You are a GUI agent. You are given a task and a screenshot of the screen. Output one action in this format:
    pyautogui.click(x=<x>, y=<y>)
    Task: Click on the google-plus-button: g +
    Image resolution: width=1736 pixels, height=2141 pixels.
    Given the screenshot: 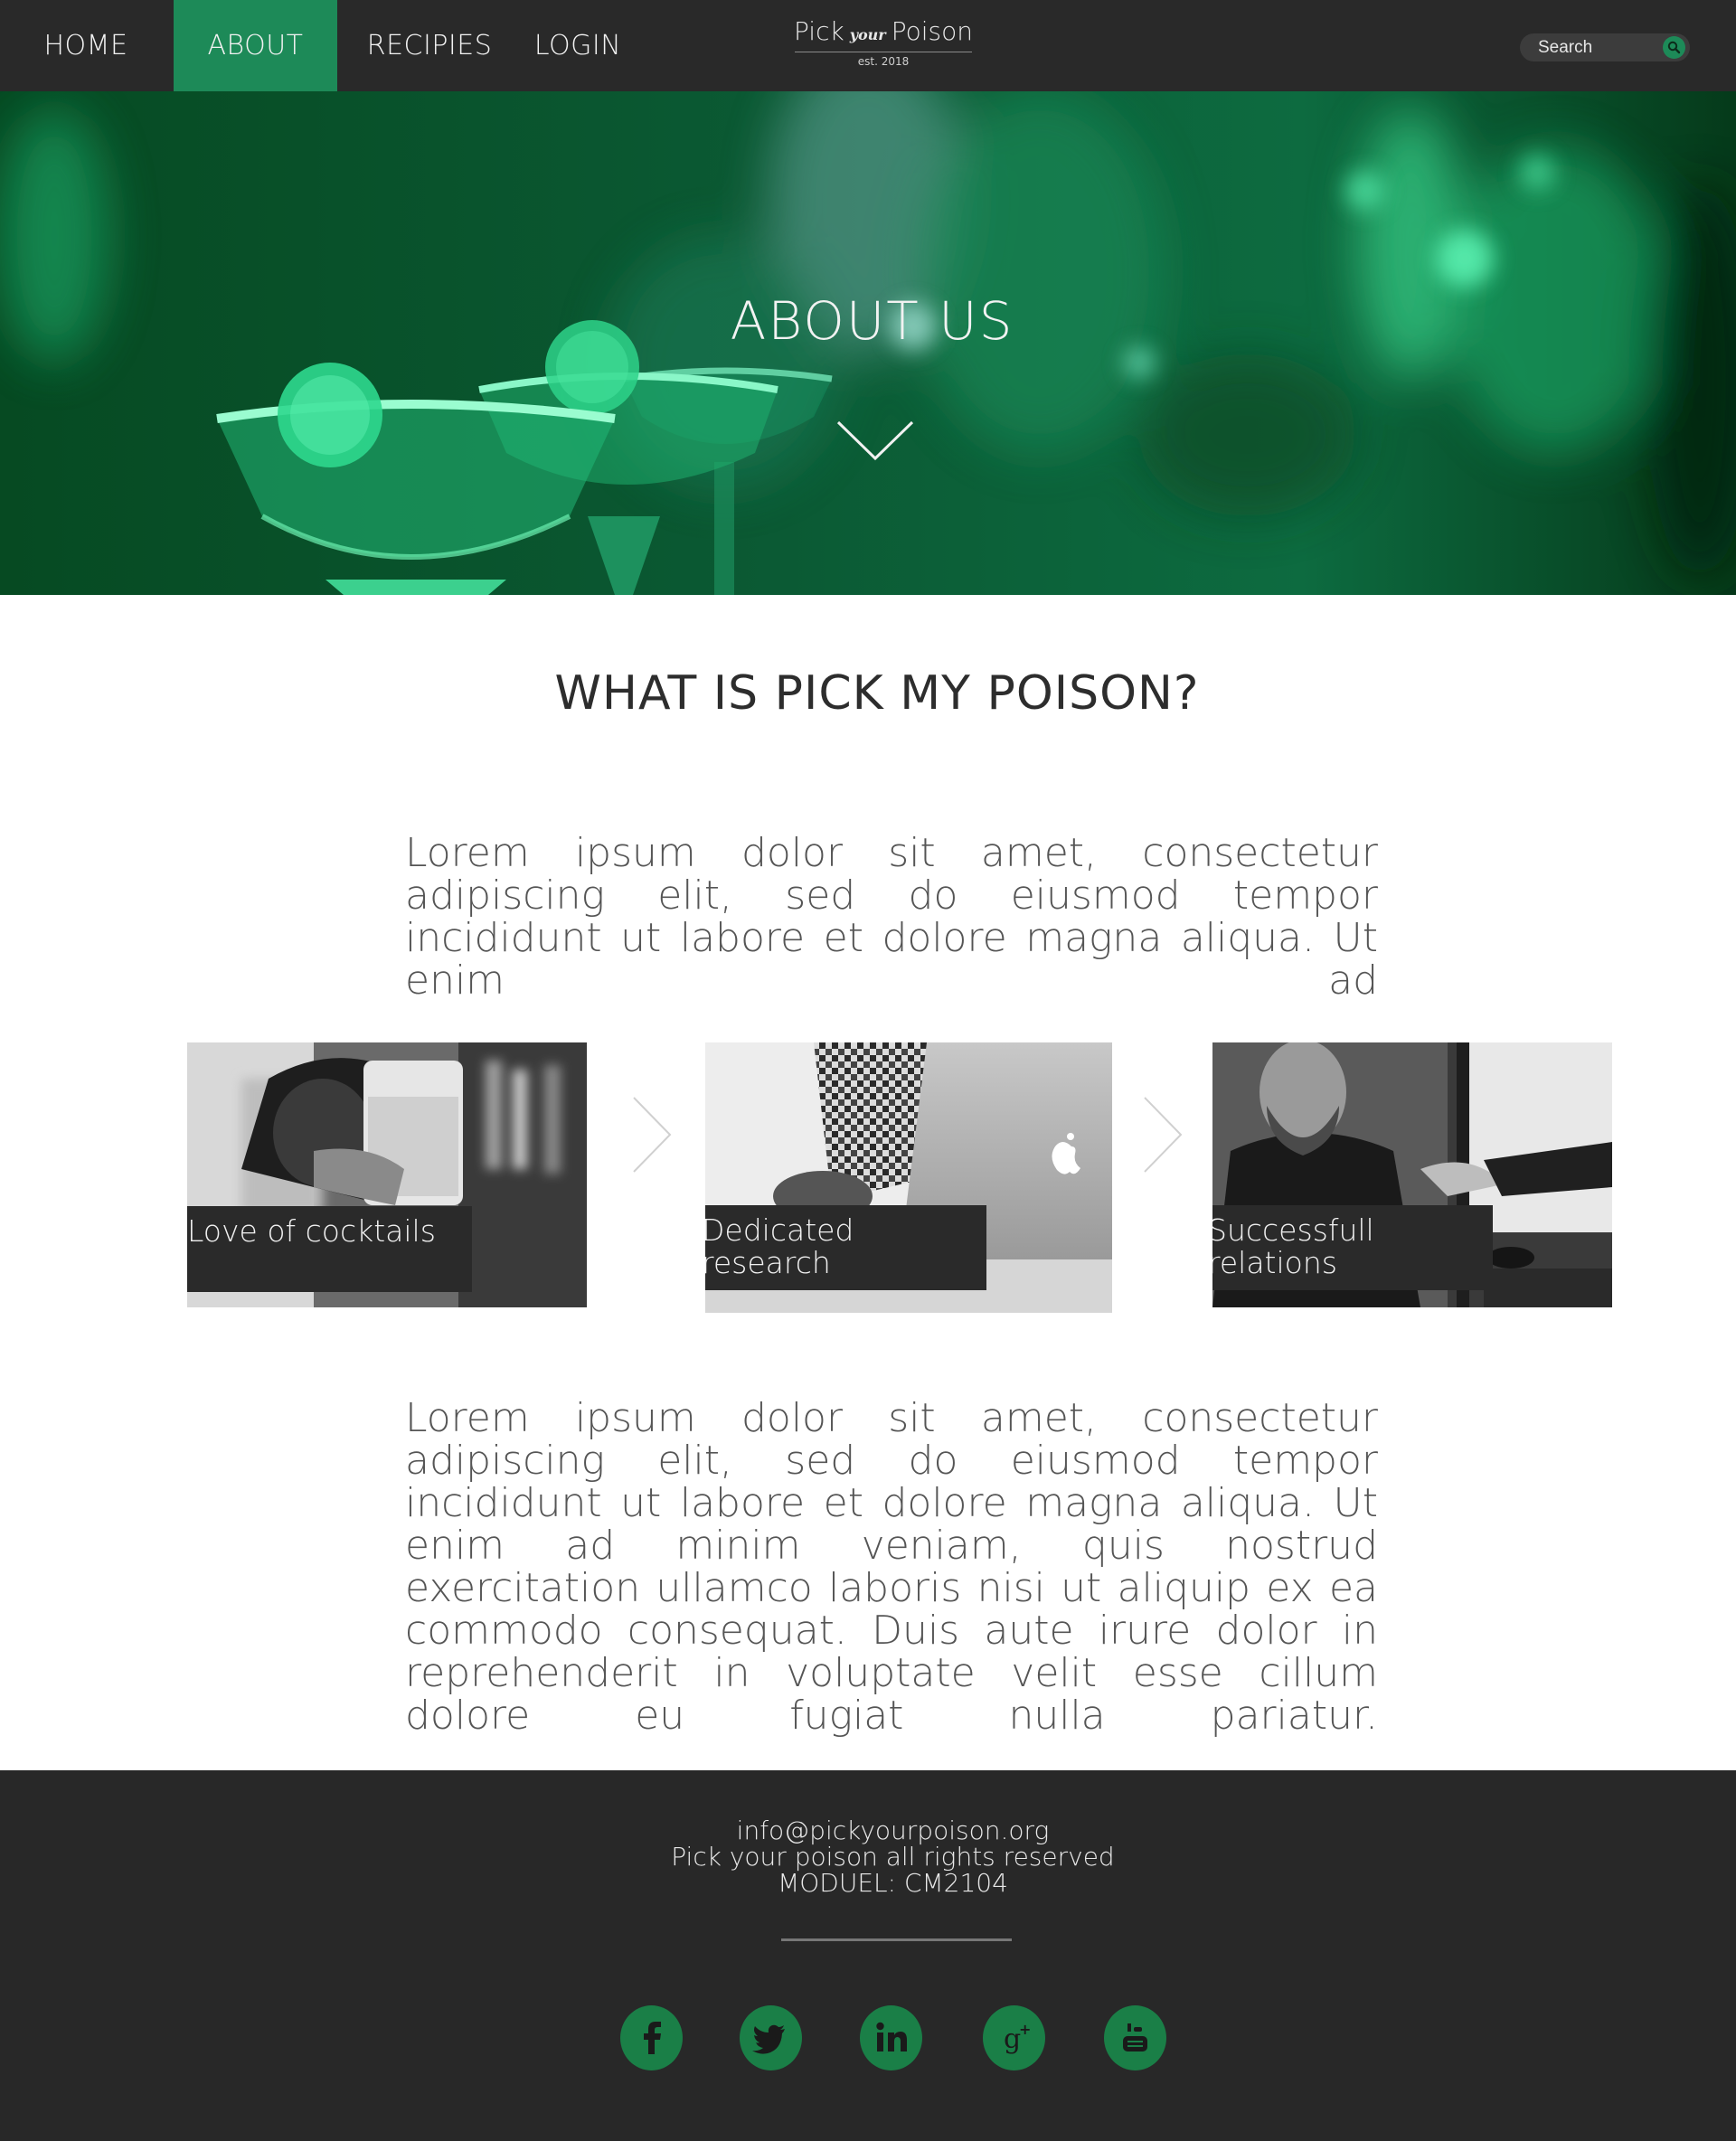 What is the action you would take?
    pyautogui.click(x=1014, y=2037)
    